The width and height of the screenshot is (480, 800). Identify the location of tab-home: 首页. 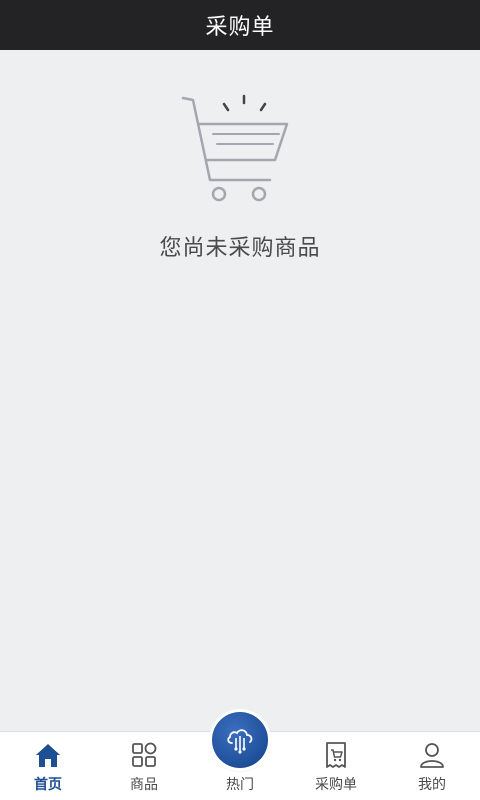
(48, 766).